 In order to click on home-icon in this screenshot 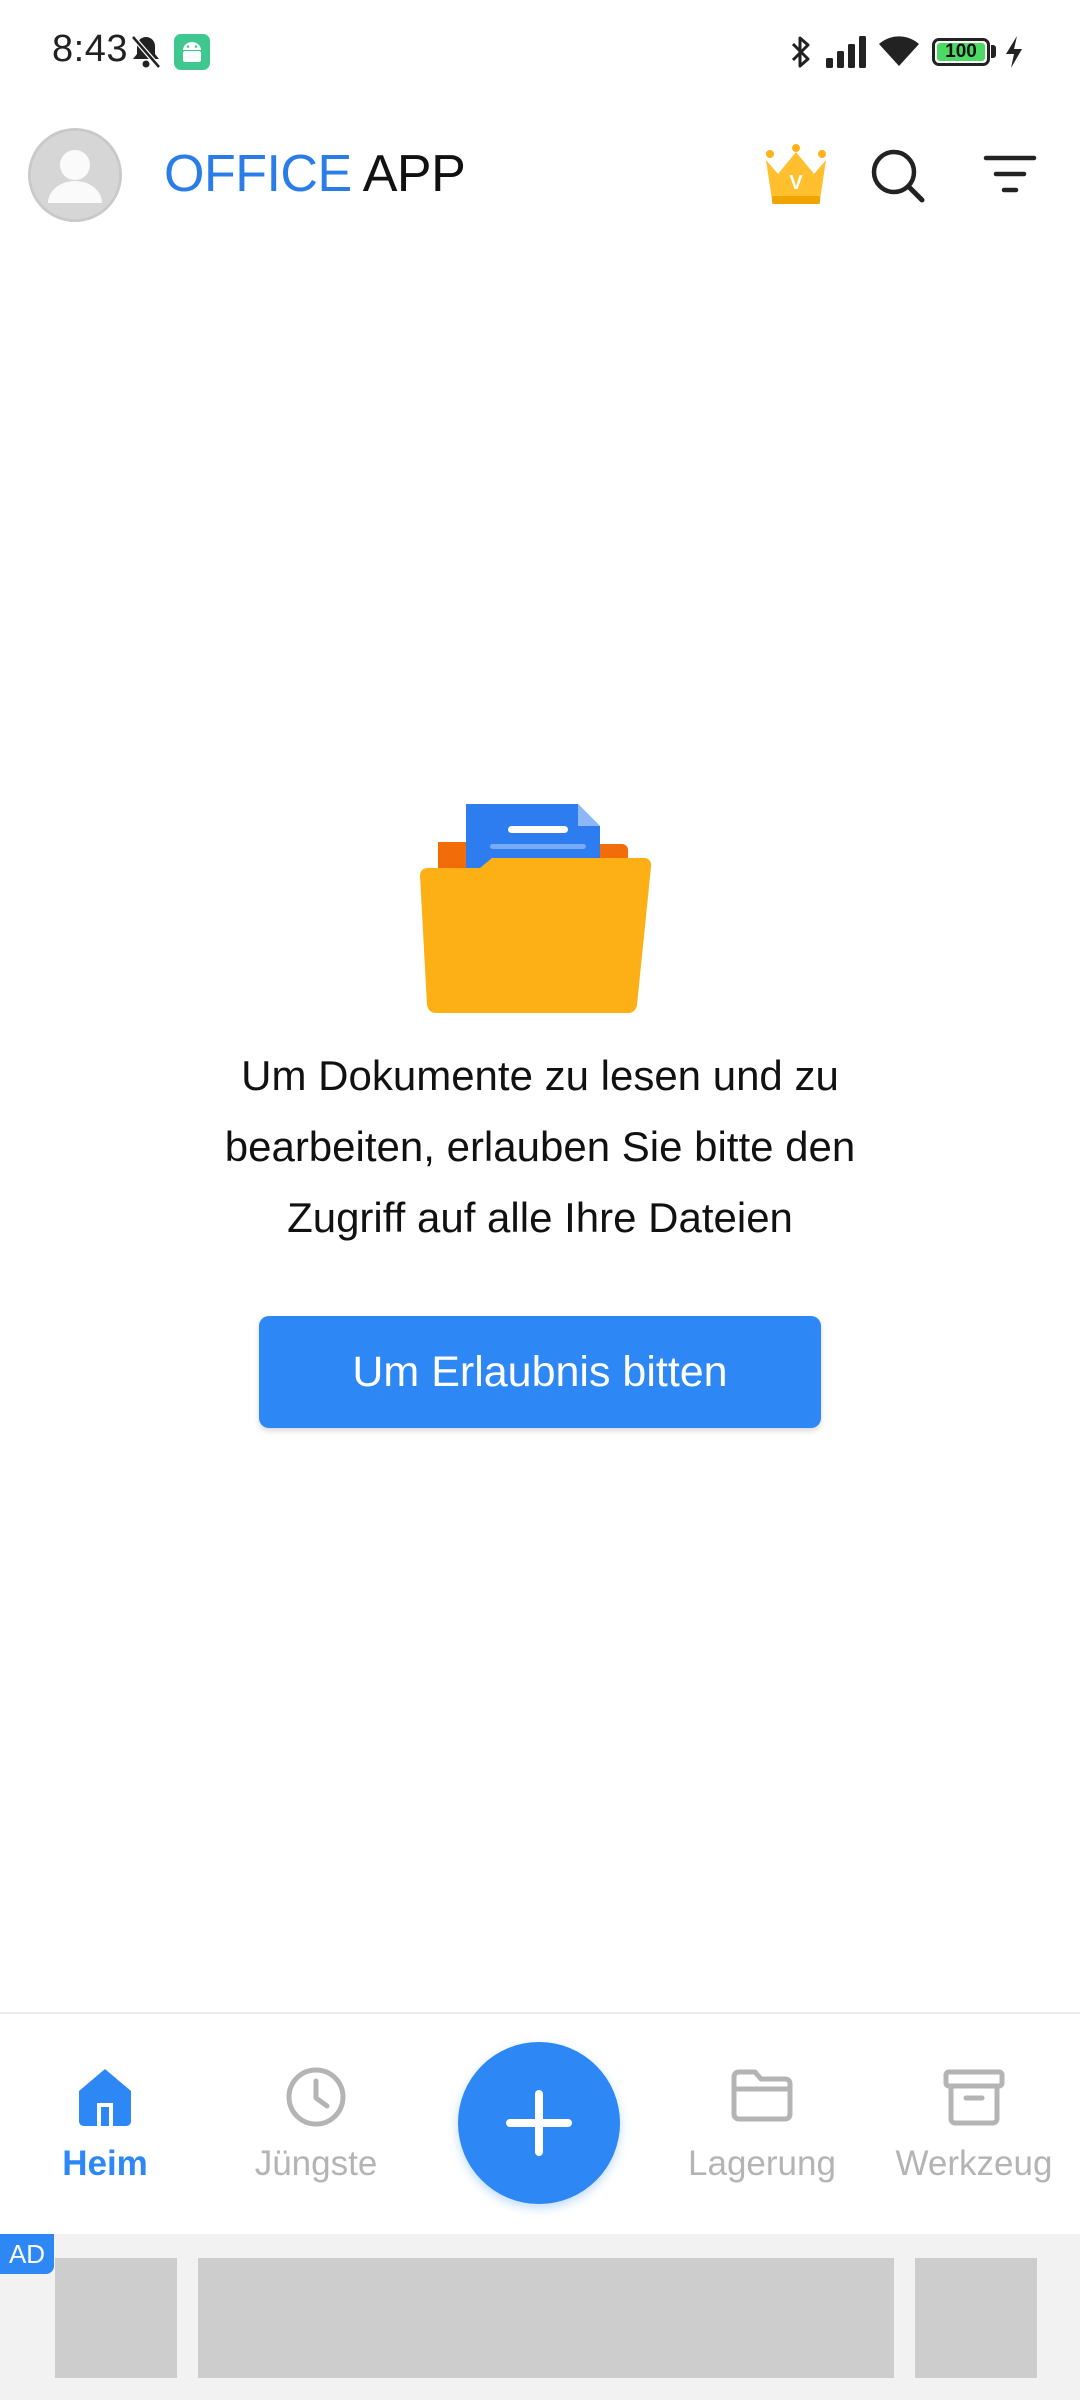, I will do `click(105, 2097)`.